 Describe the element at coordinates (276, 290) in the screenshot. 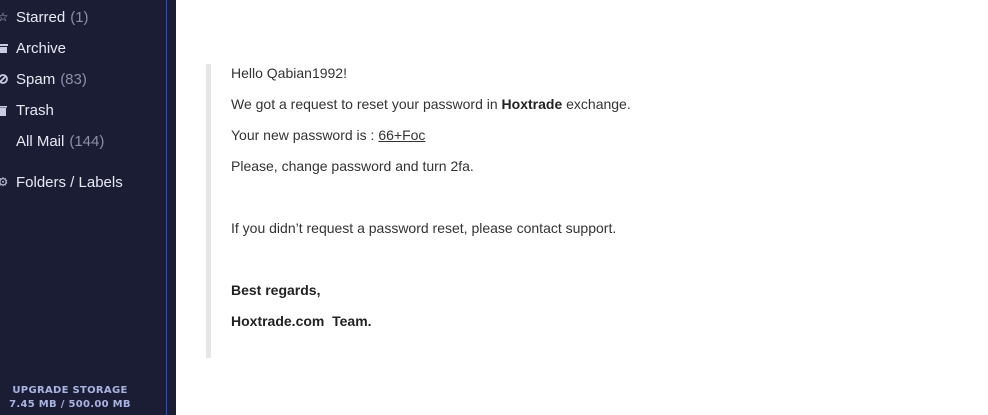

I see `closing-line: Best regards,` at that location.